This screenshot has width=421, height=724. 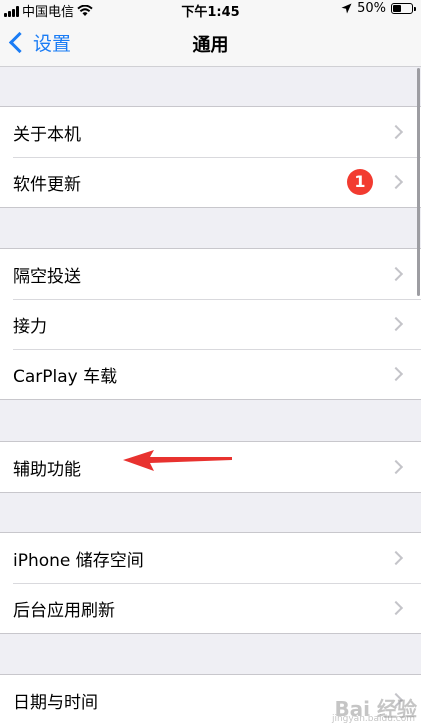 What do you see at coordinates (210, 132) in the screenshot?
I see `row-about: 关于本机` at bounding box center [210, 132].